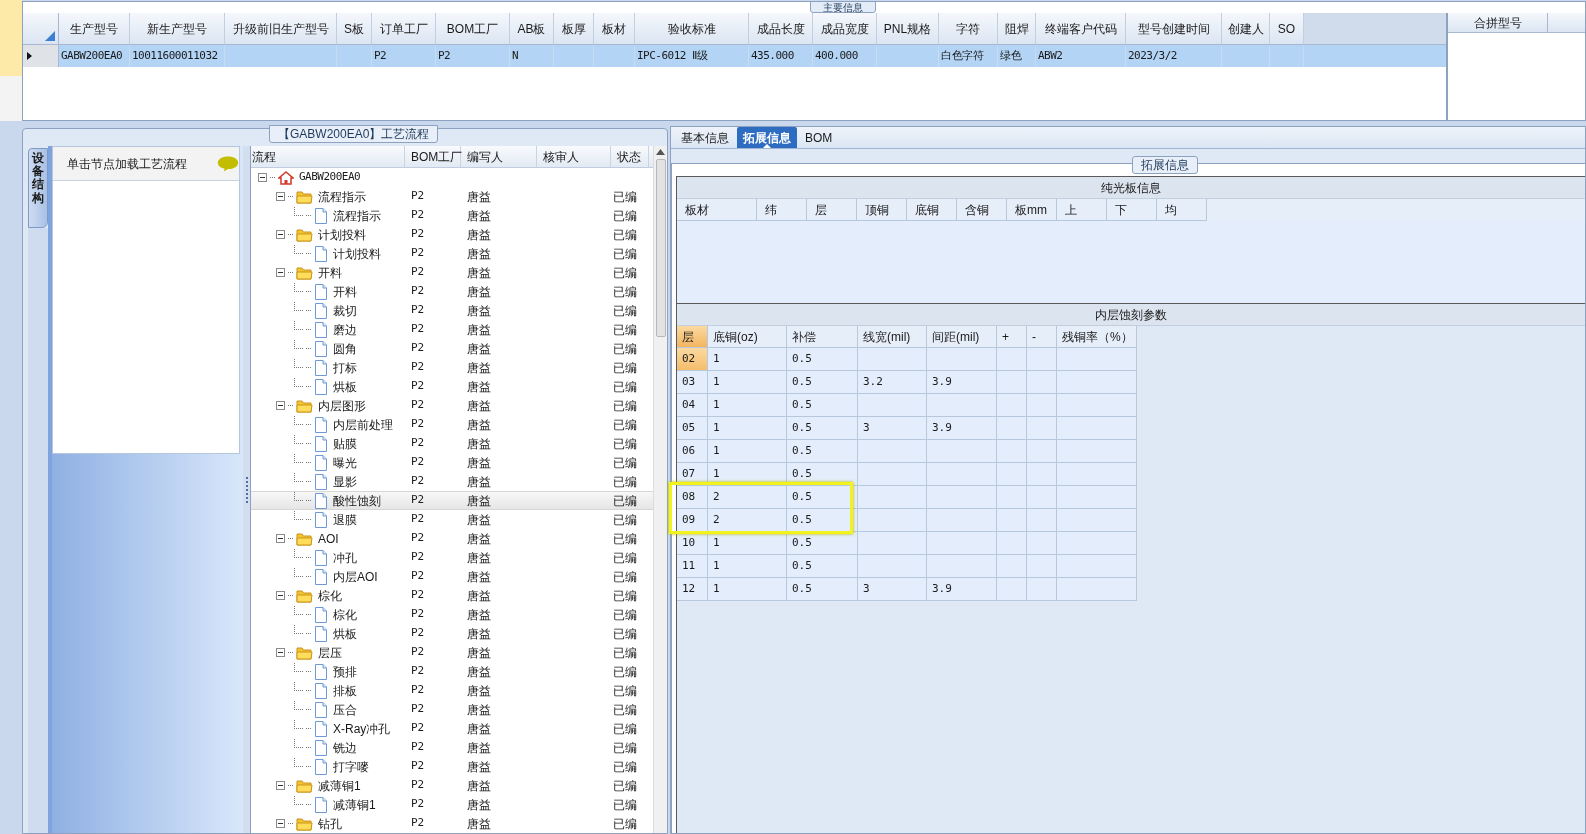  What do you see at coordinates (907, 589) in the screenshot?
I see `table-row: 12 1 0.5 3 3.9` at bounding box center [907, 589].